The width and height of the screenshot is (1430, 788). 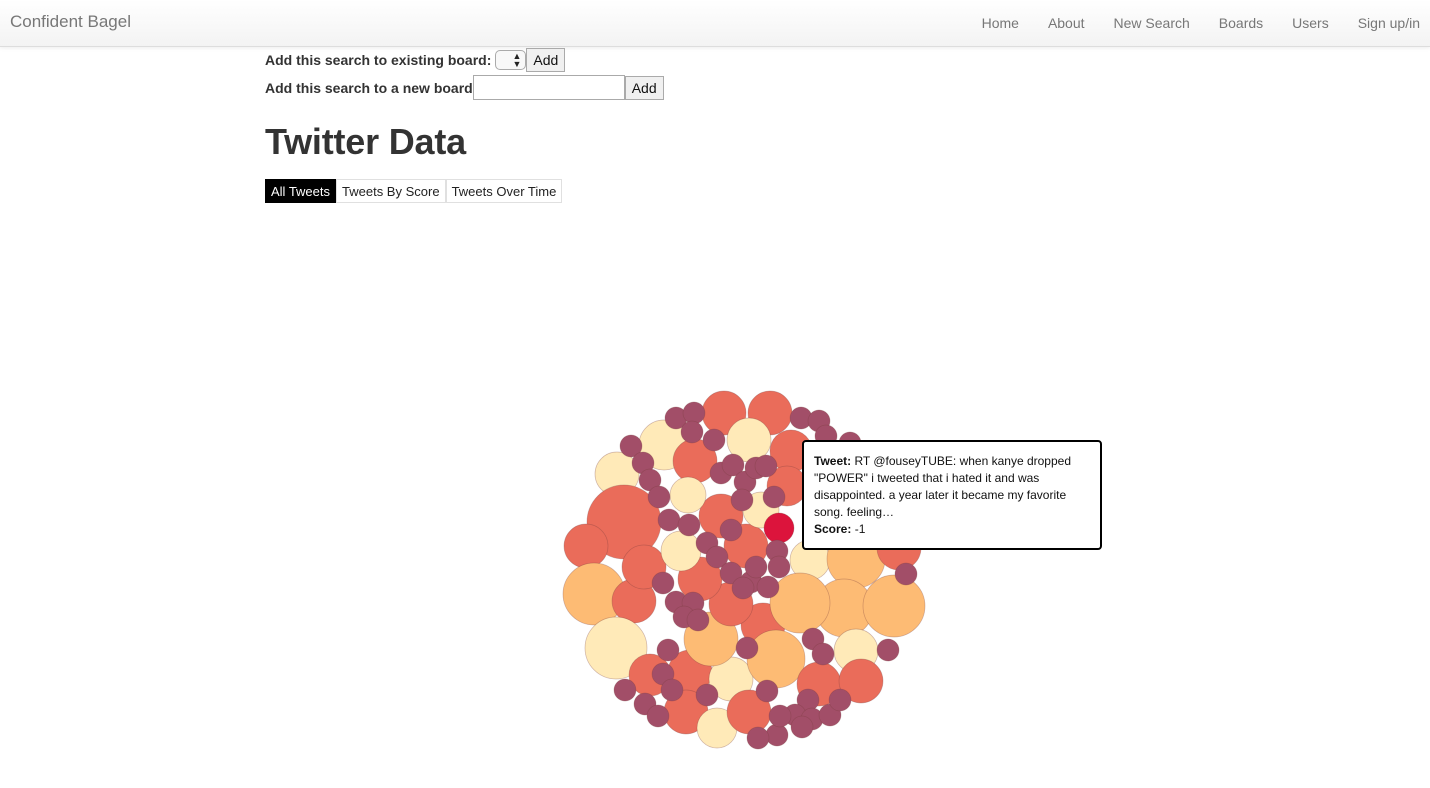 What do you see at coordinates (833, 529) in the screenshot?
I see `tooltip-score-label: Score:` at bounding box center [833, 529].